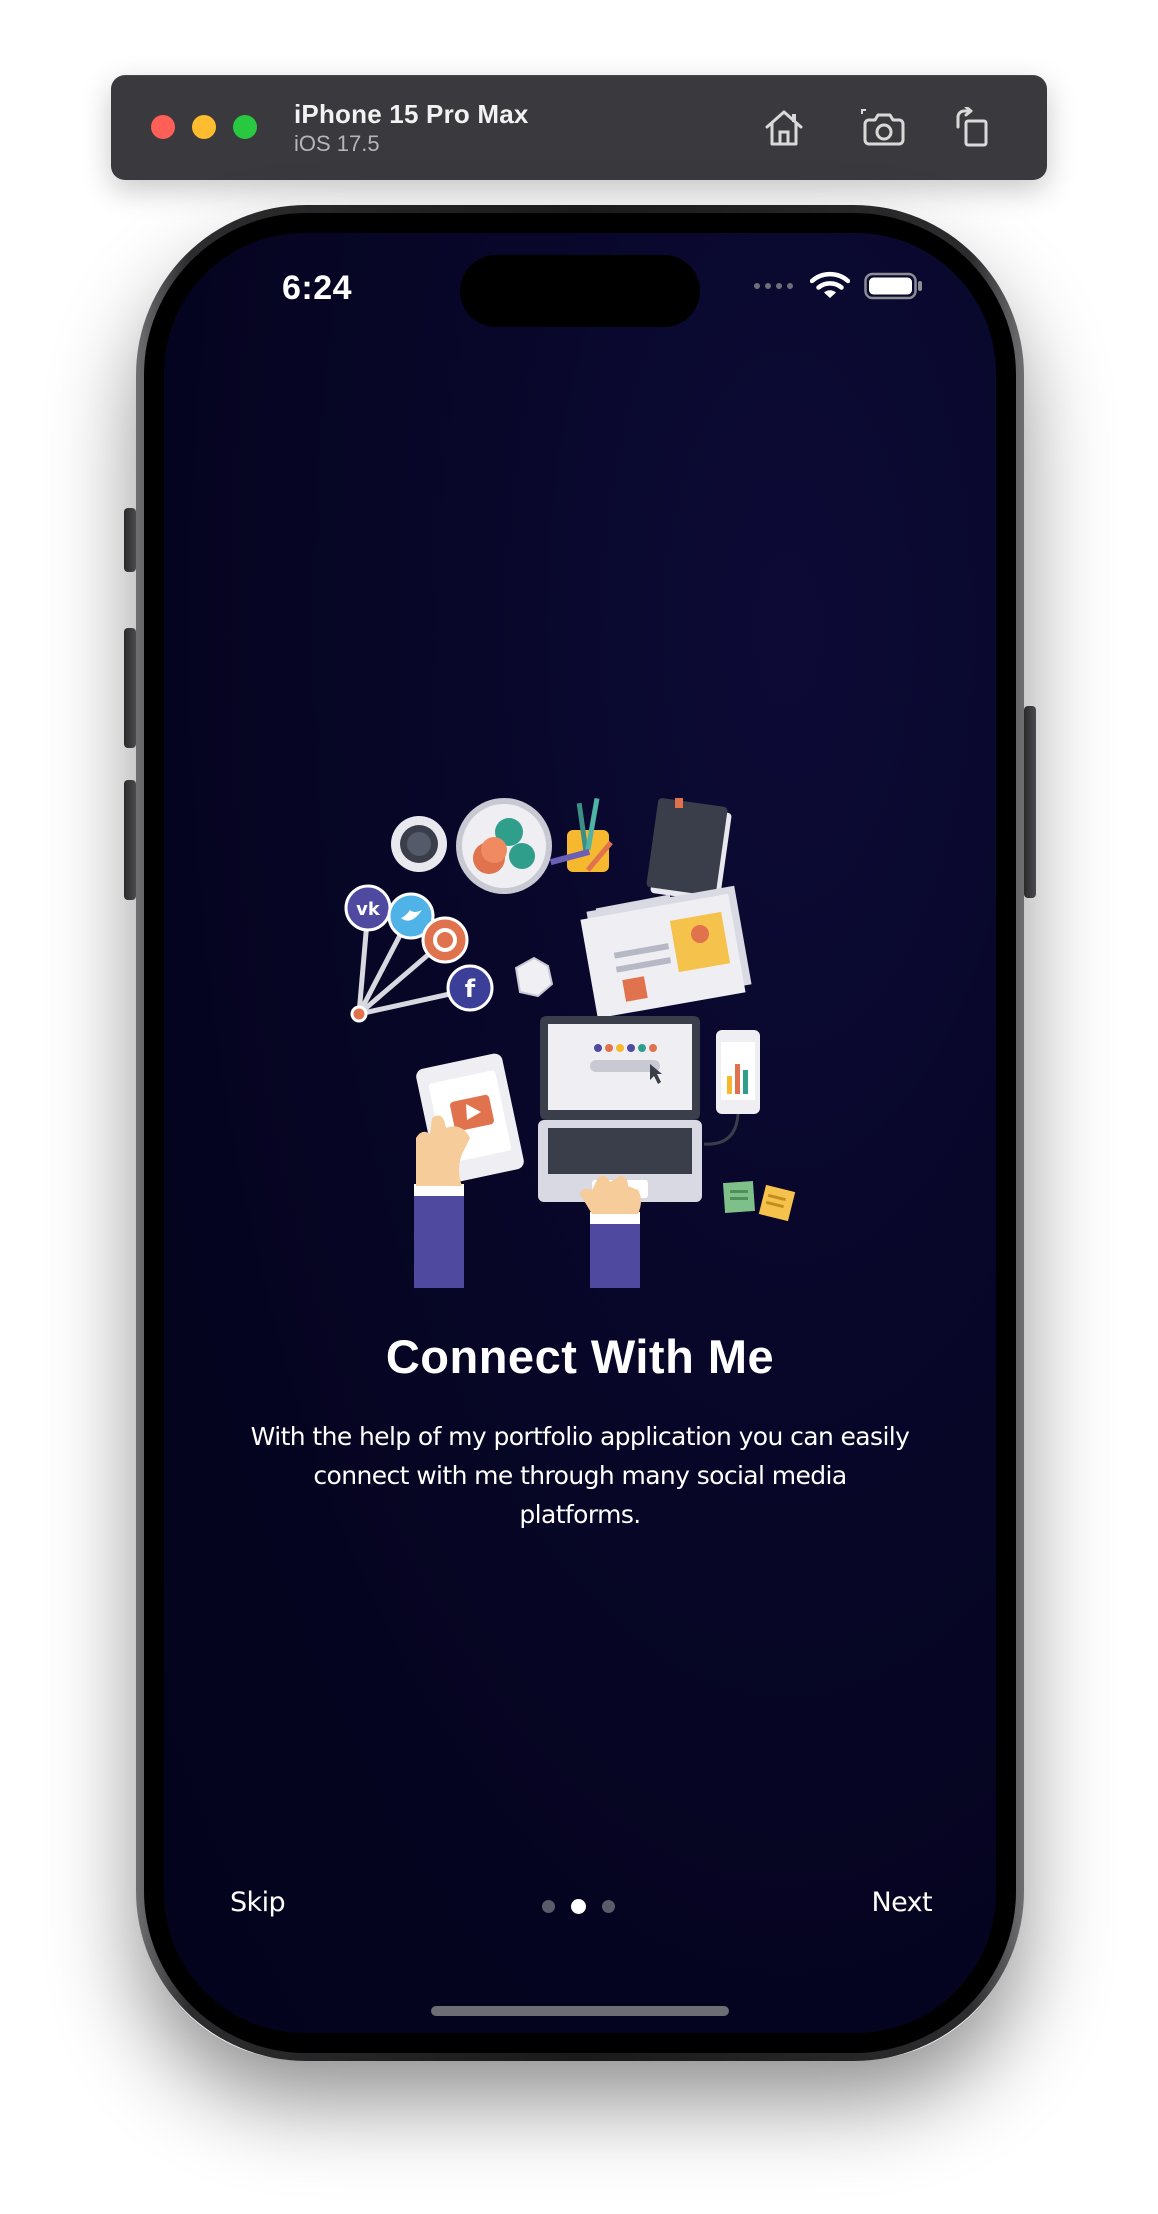 The height and width of the screenshot is (2214, 1158). Describe the element at coordinates (579, 127) in the screenshot. I see `simulator-toolbar: iPhone 15 Pro Max iOS 17.5` at that location.